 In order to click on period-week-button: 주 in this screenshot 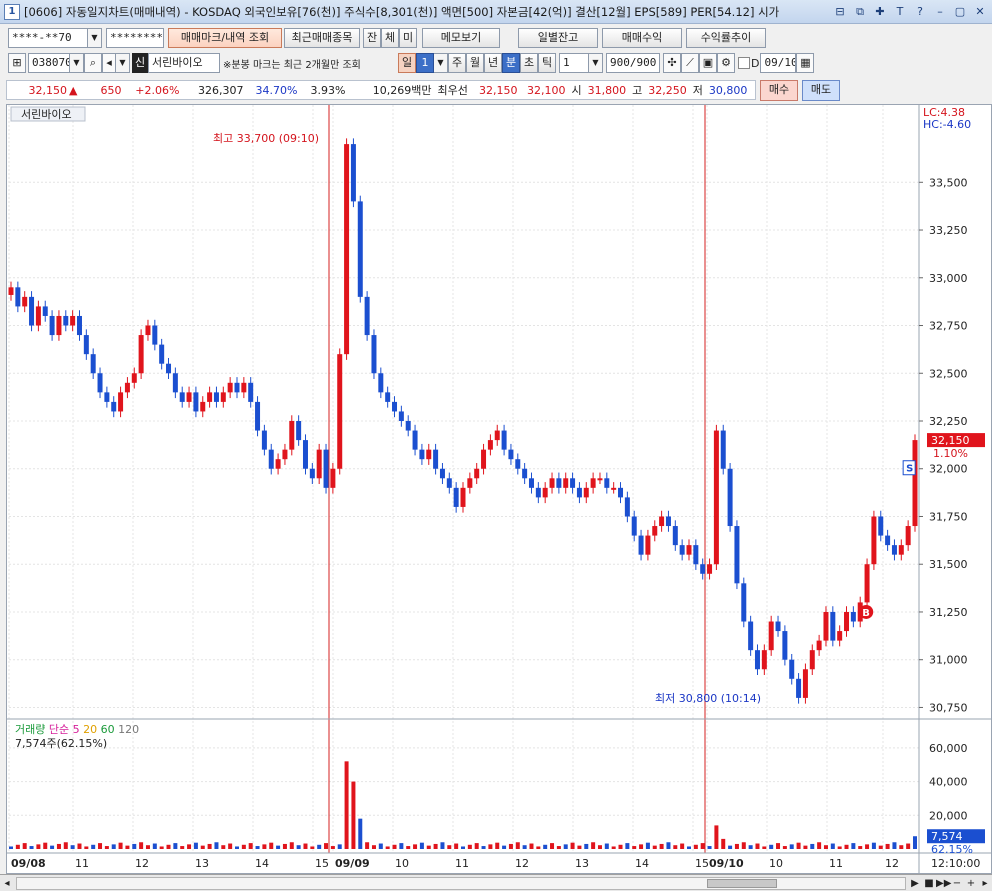, I will do `click(457, 63)`.